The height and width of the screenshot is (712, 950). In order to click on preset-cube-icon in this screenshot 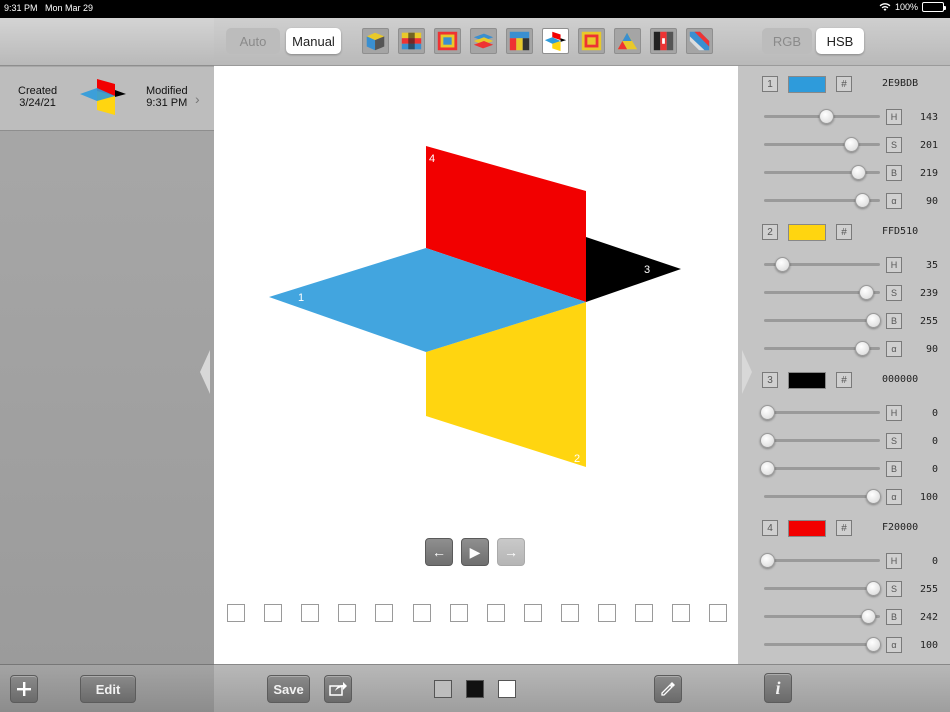, I will do `click(375, 41)`.